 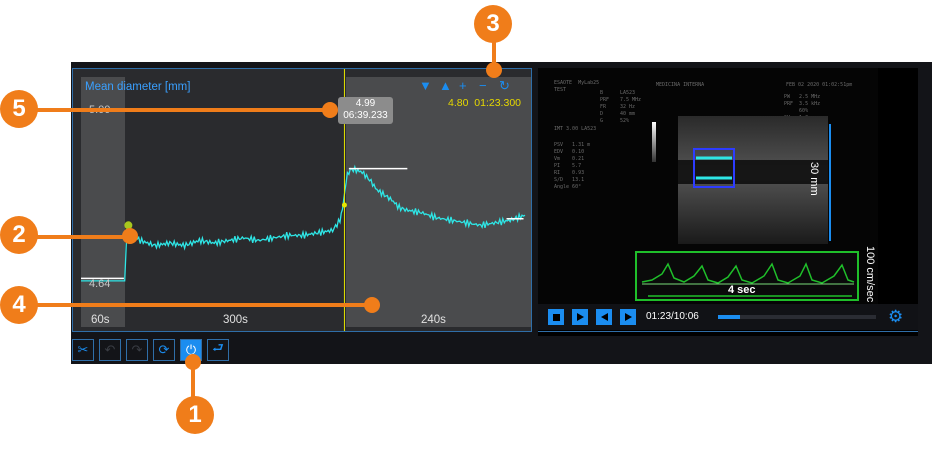 What do you see at coordinates (184, 110) in the screenshot?
I see `callout-5-line` at bounding box center [184, 110].